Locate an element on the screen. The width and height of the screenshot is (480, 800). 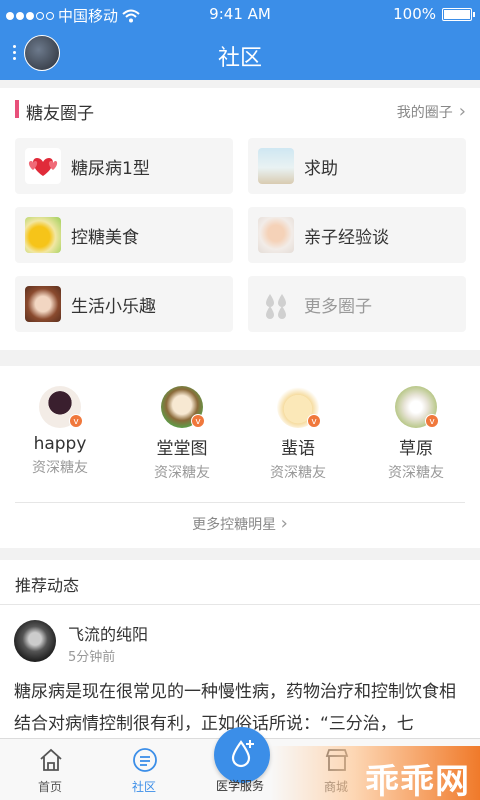
battery-icon is located at coordinates (458, 14).